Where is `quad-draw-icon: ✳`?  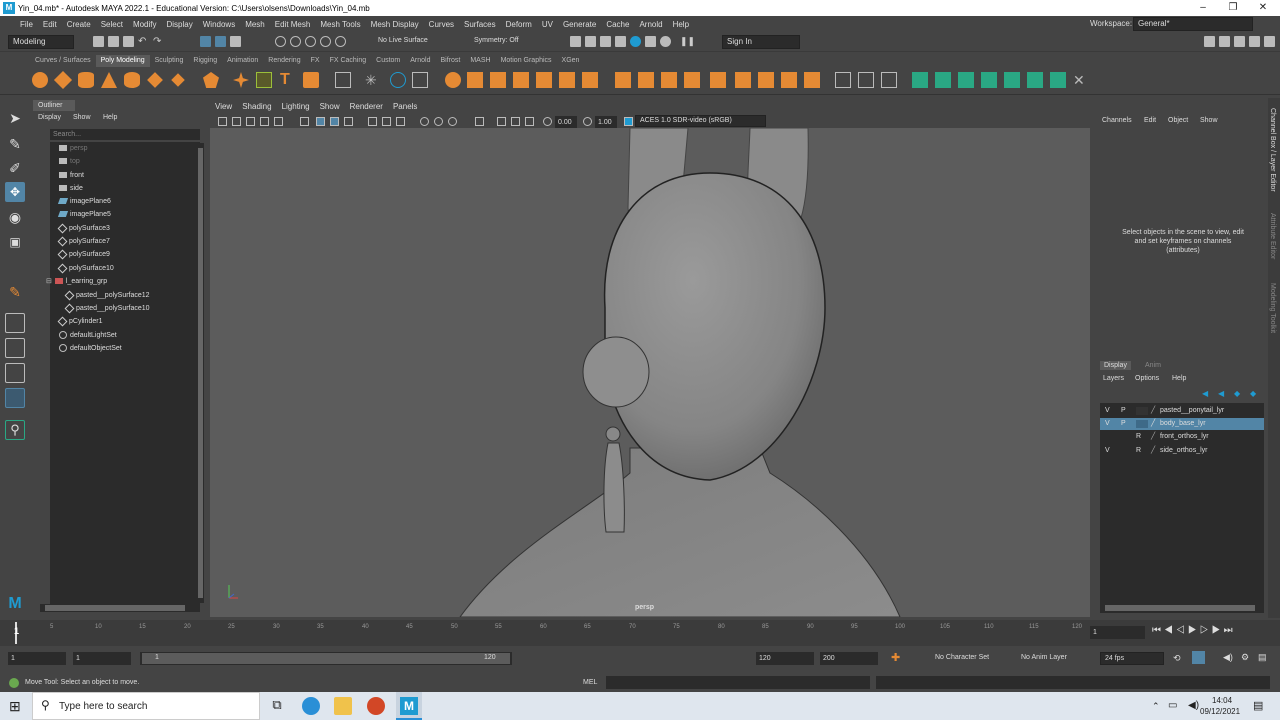 quad-draw-icon: ✳ is located at coordinates (373, 80).